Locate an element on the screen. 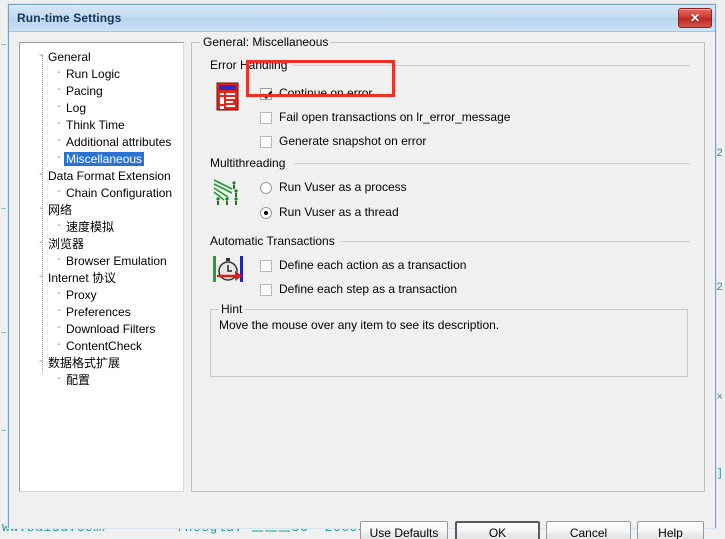 Image resolution: width=725 pixels, height=539 pixels. automatic-transactions-section: Automatic Transactions is located at coordinates (450, 241).